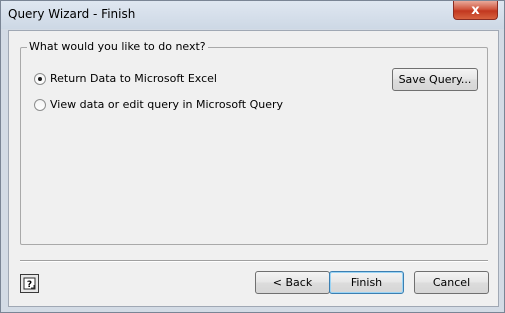 The height and width of the screenshot is (313, 505). What do you see at coordinates (133, 78) in the screenshot?
I see `option-return-data-label: Return Data to Microsoft Excel` at bounding box center [133, 78].